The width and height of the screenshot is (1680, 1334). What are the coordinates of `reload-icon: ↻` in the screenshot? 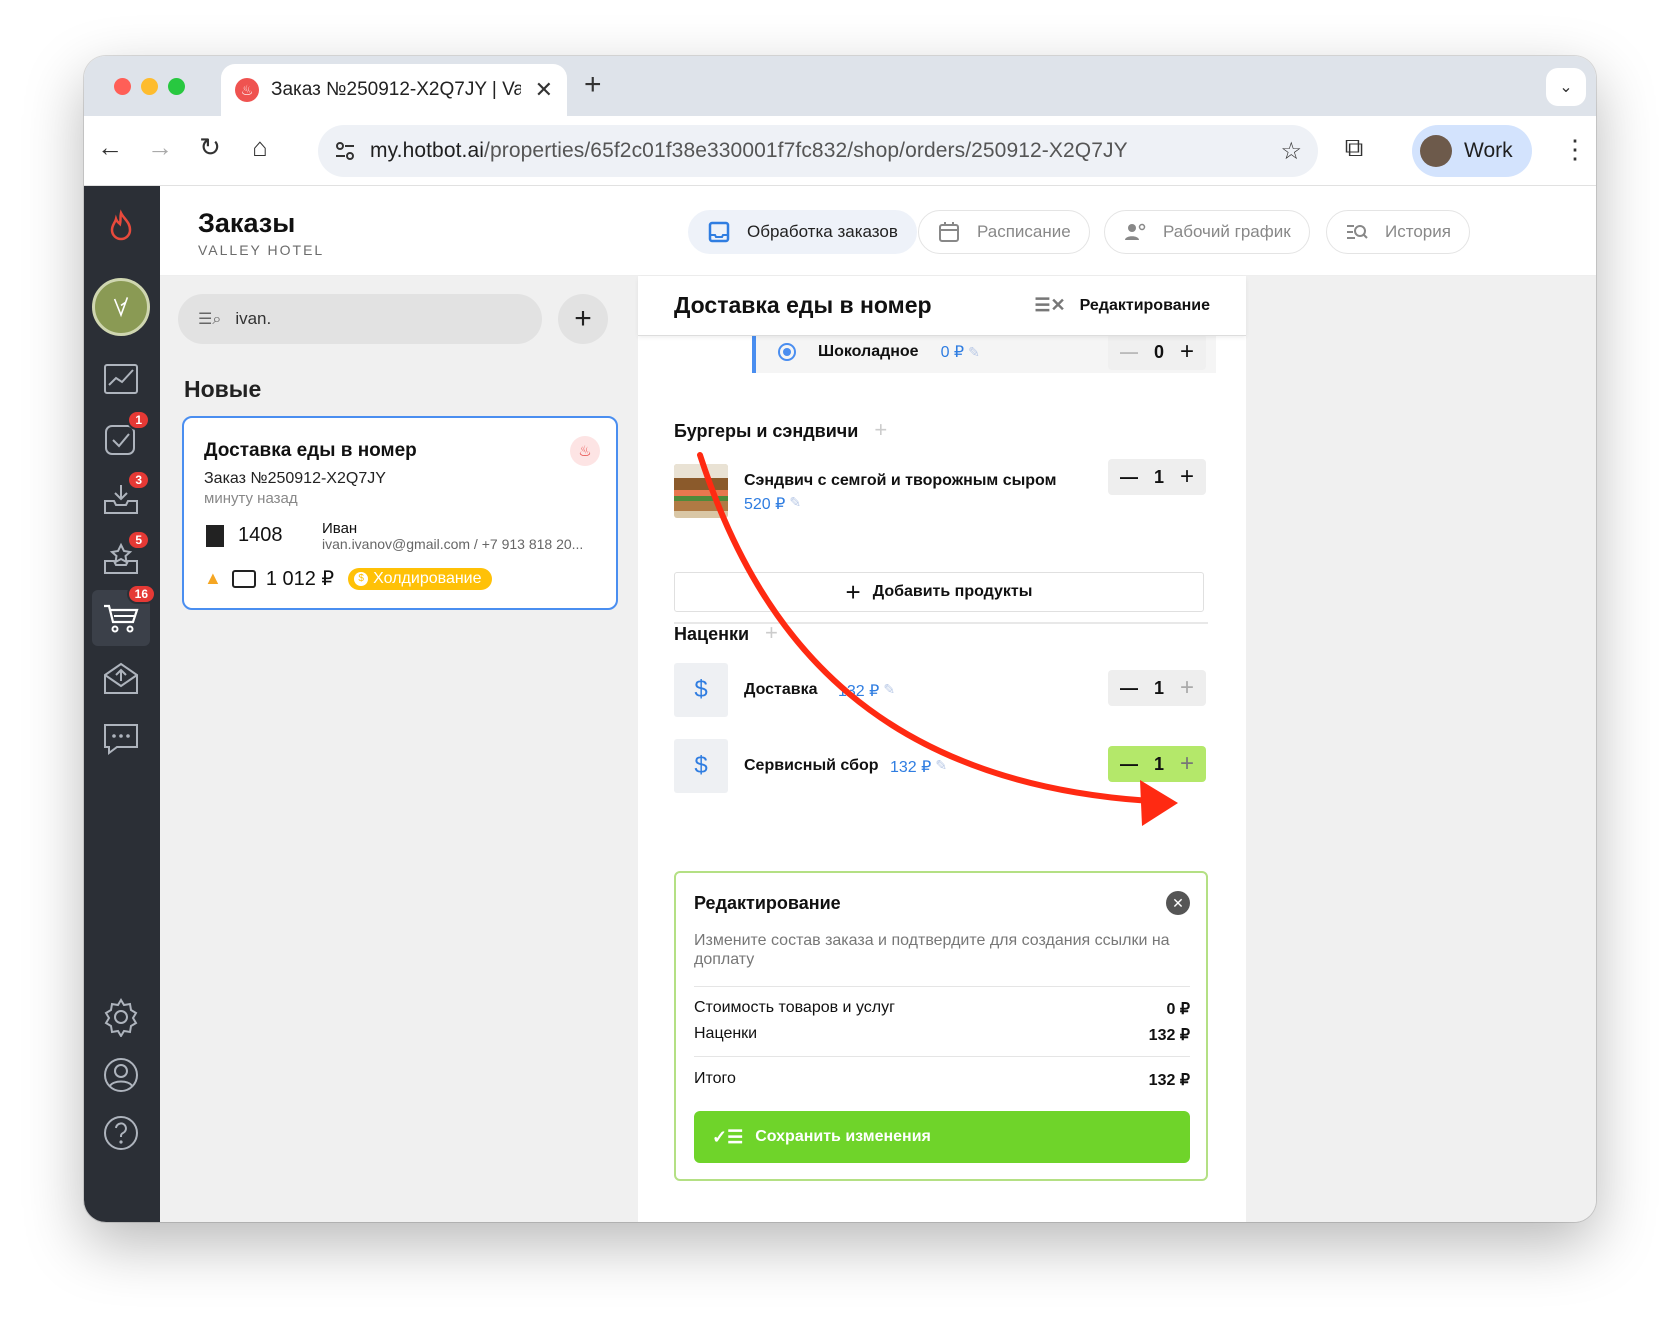 It's located at (210, 147).